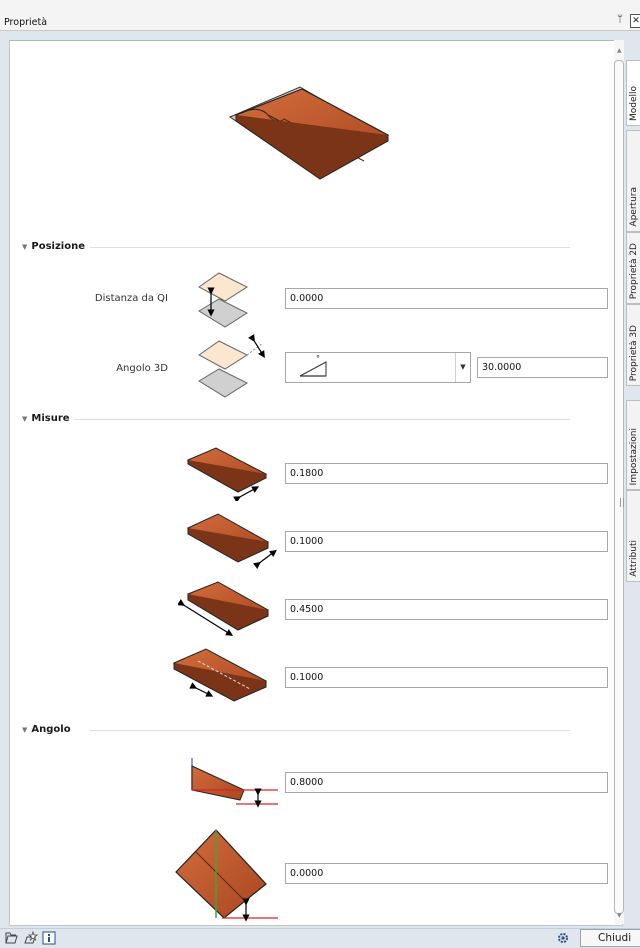 Image resolution: width=640 pixels, height=948 pixels. I want to click on tile-overlap-illustration-icon, so click(231, 541).